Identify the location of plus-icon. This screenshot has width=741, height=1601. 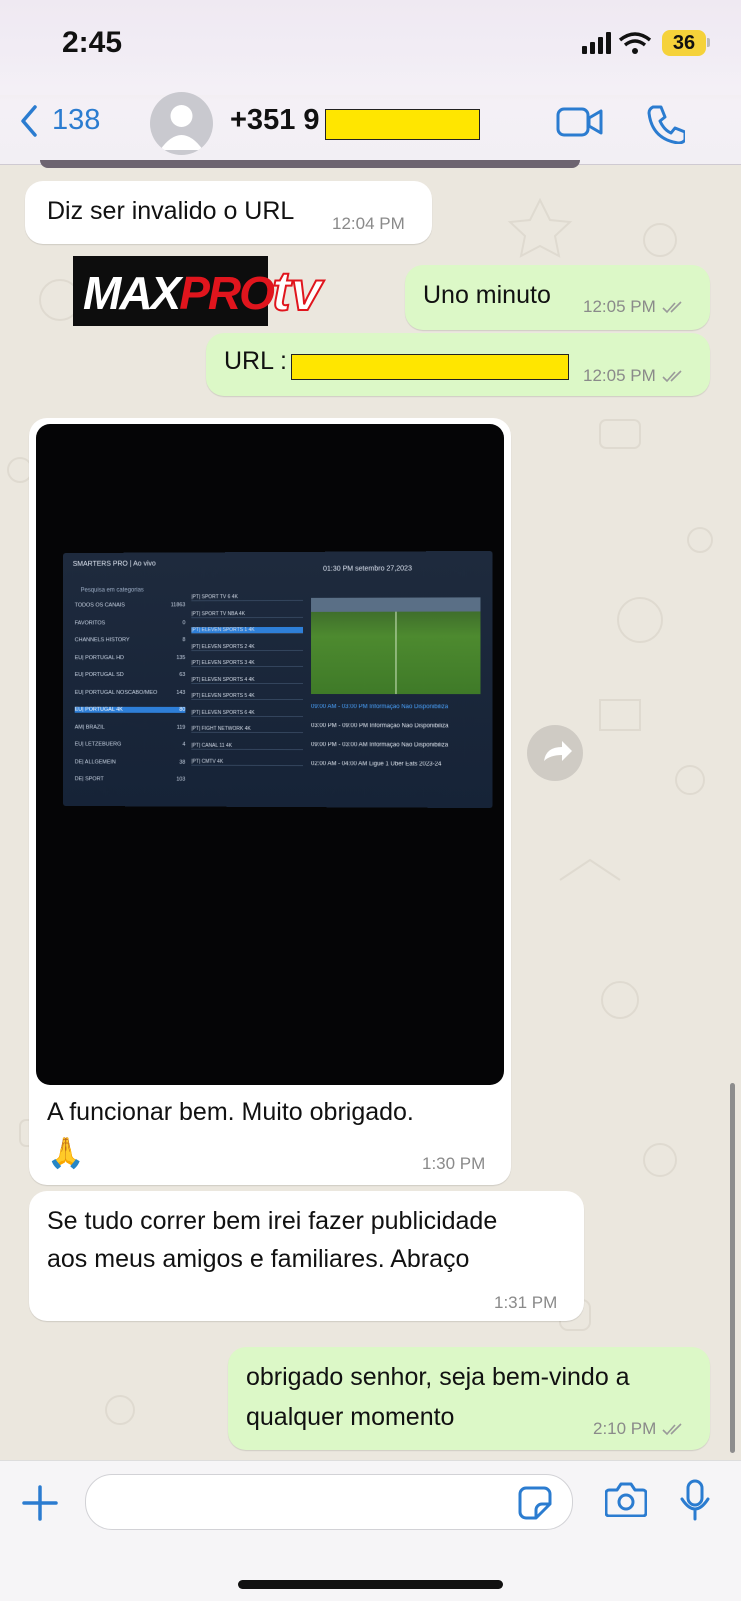
(40, 1503).